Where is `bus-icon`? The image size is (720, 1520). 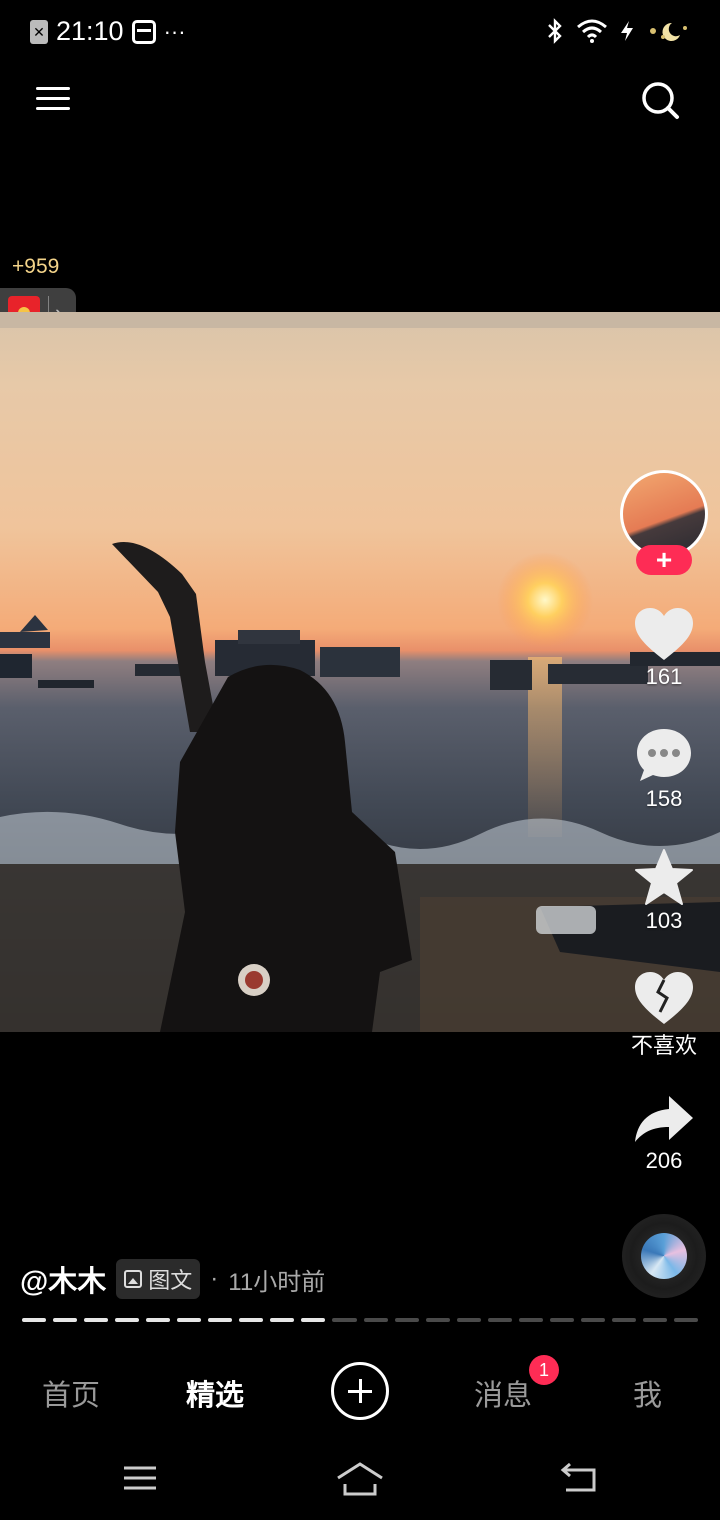 bus-icon is located at coordinates (143, 31).